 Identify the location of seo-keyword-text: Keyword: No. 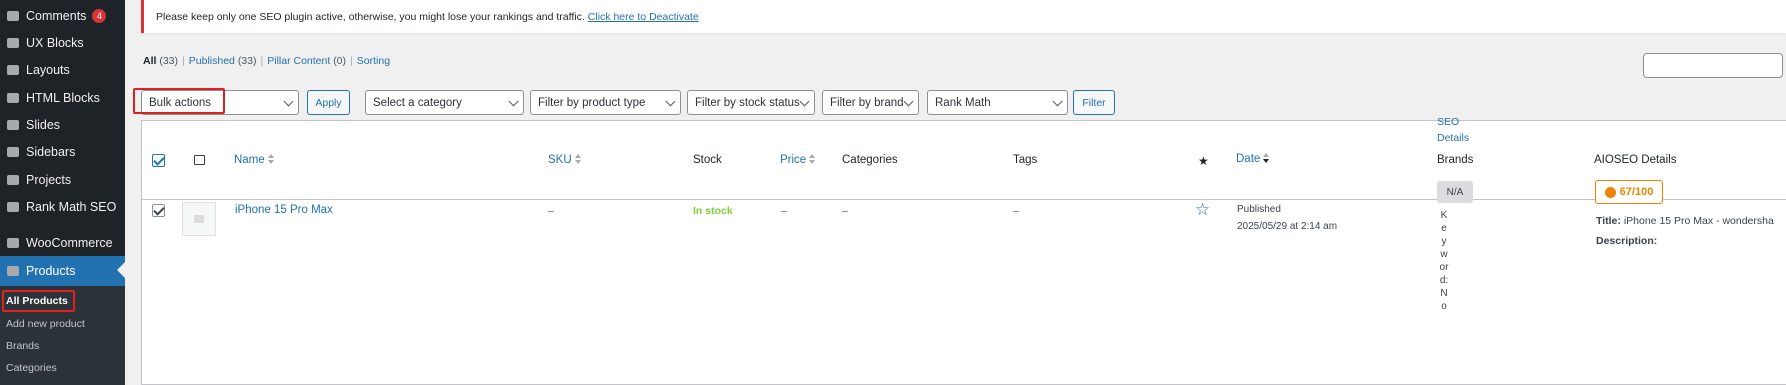
(1444, 261).